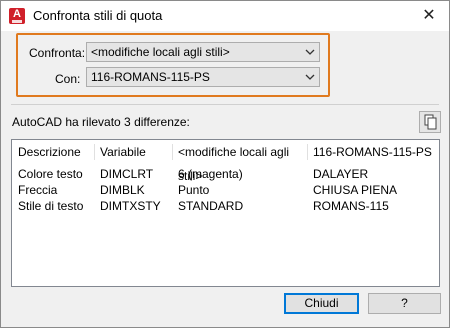  I want to click on close-icon: ✕, so click(429, 16).